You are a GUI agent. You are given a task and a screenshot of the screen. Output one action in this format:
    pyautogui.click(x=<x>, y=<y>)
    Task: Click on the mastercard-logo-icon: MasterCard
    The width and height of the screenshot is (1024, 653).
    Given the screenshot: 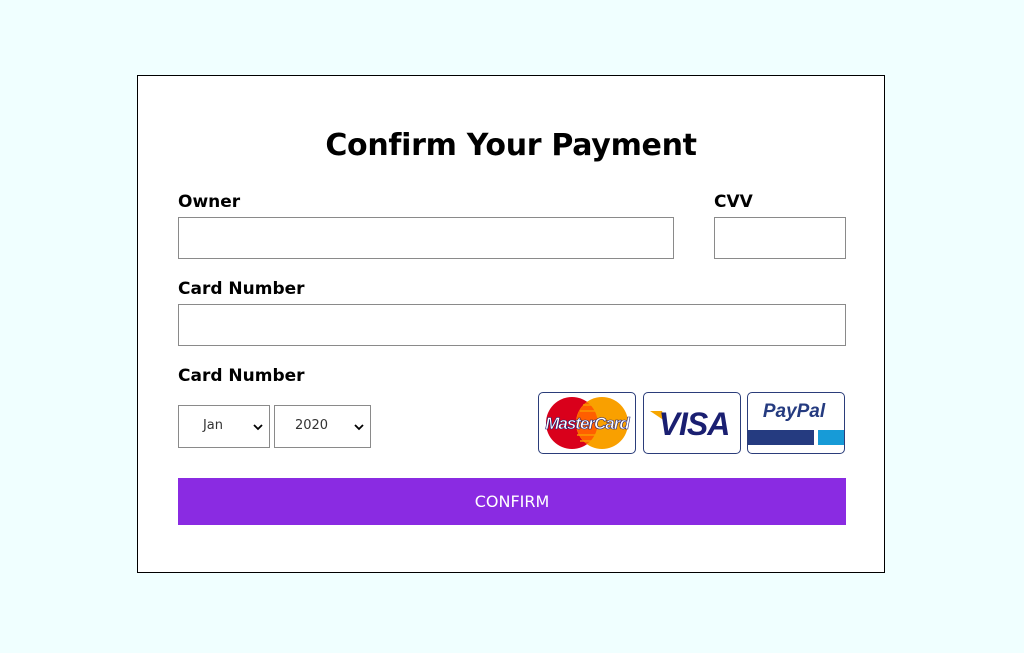 What is the action you would take?
    pyautogui.click(x=587, y=423)
    